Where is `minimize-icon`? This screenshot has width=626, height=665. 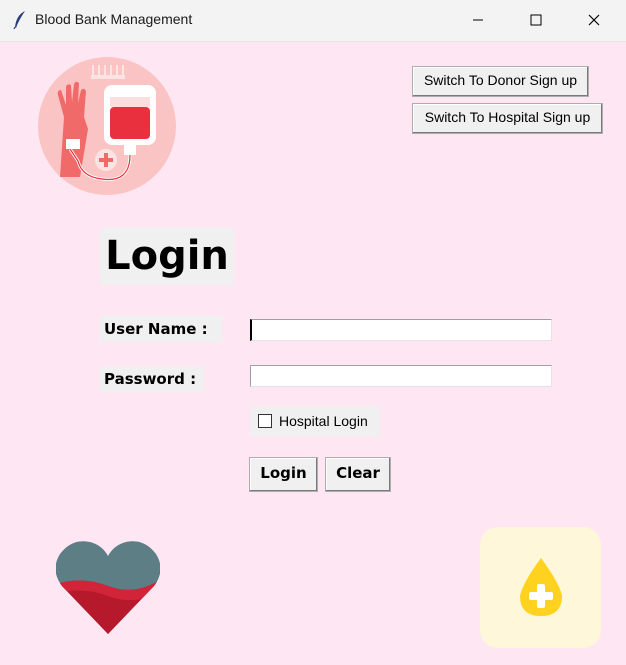
minimize-icon is located at coordinates (478, 20).